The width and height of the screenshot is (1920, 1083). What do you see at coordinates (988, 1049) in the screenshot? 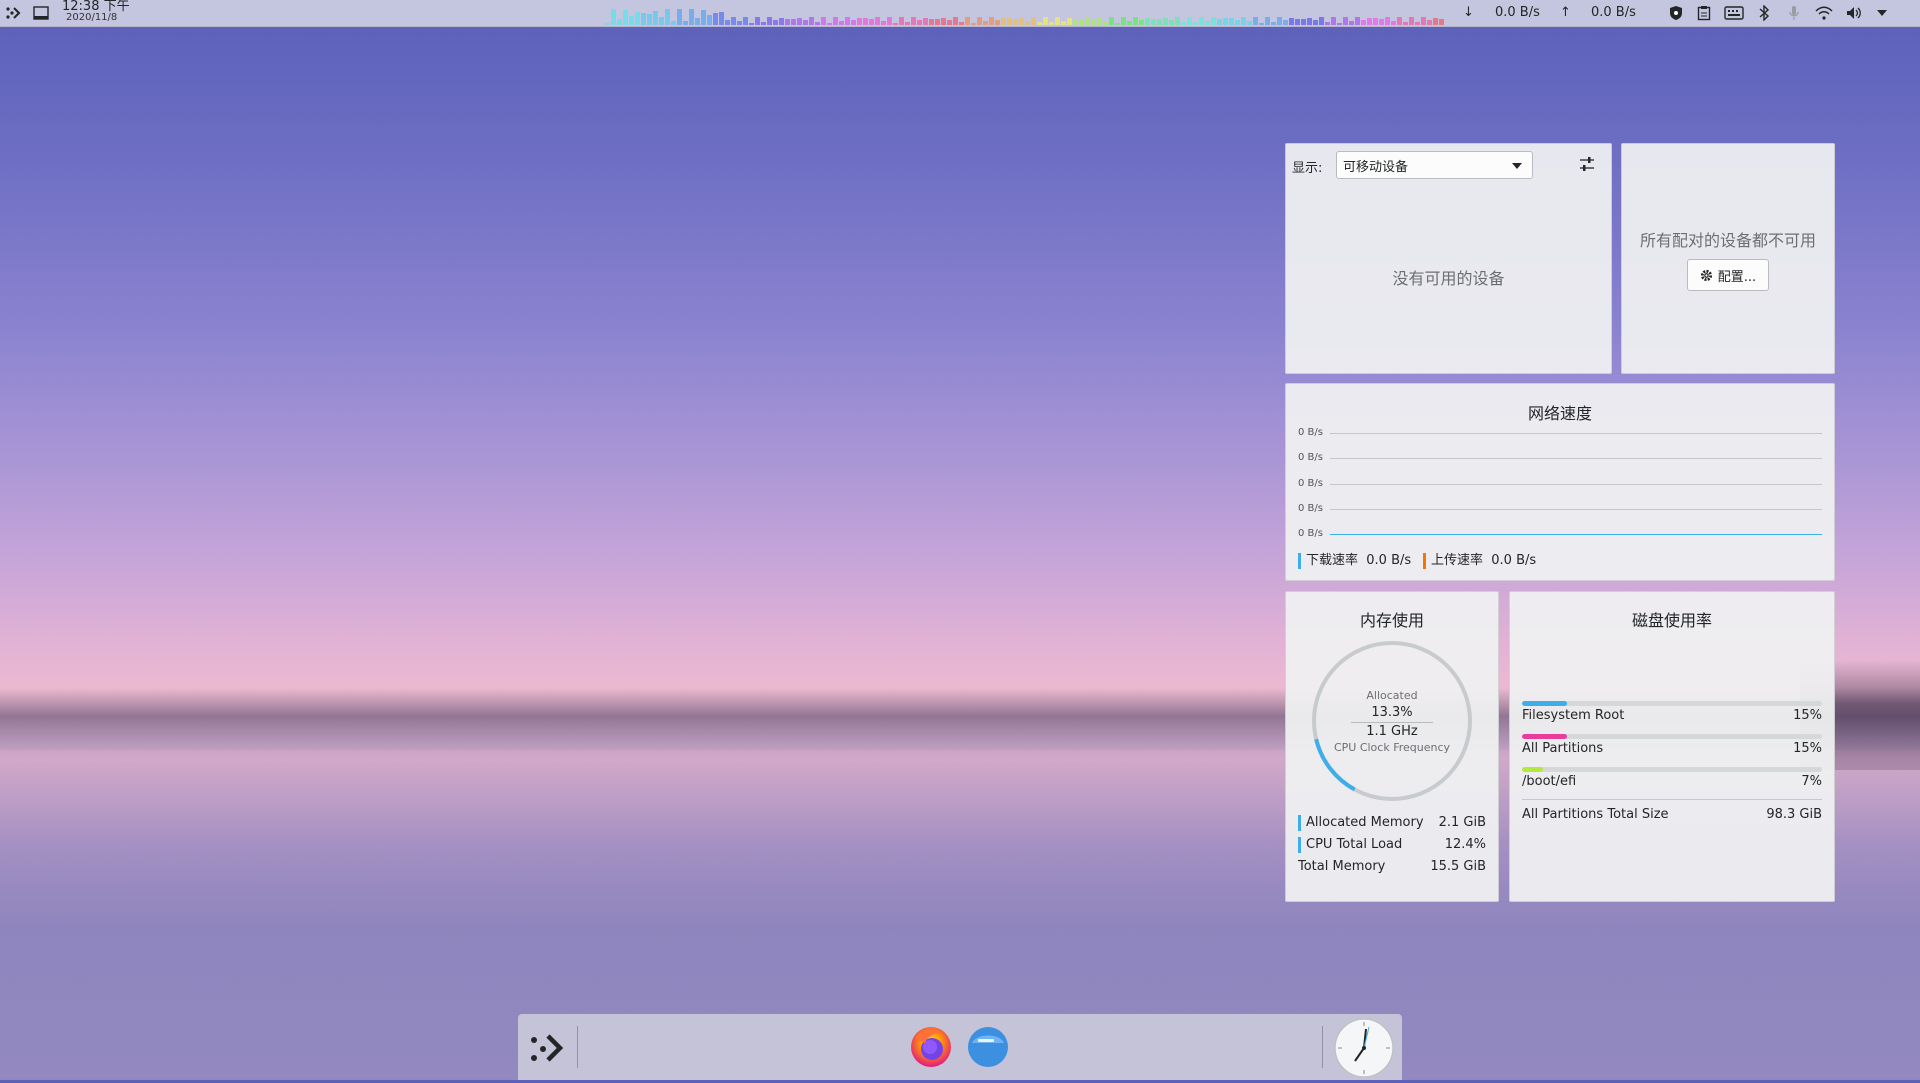
I see `file-manager-icon` at bounding box center [988, 1049].